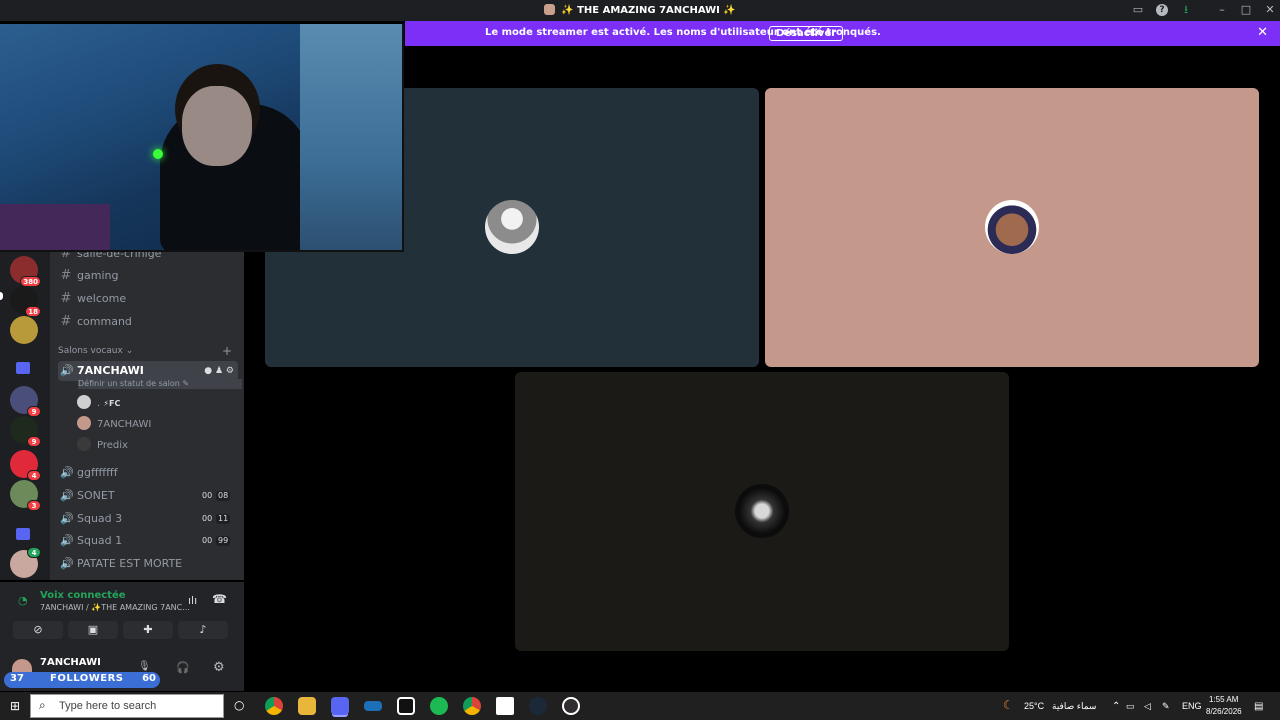 This screenshot has width=1280, height=720. What do you see at coordinates (1166, 706) in the screenshot?
I see `pen-icon: ✎` at bounding box center [1166, 706].